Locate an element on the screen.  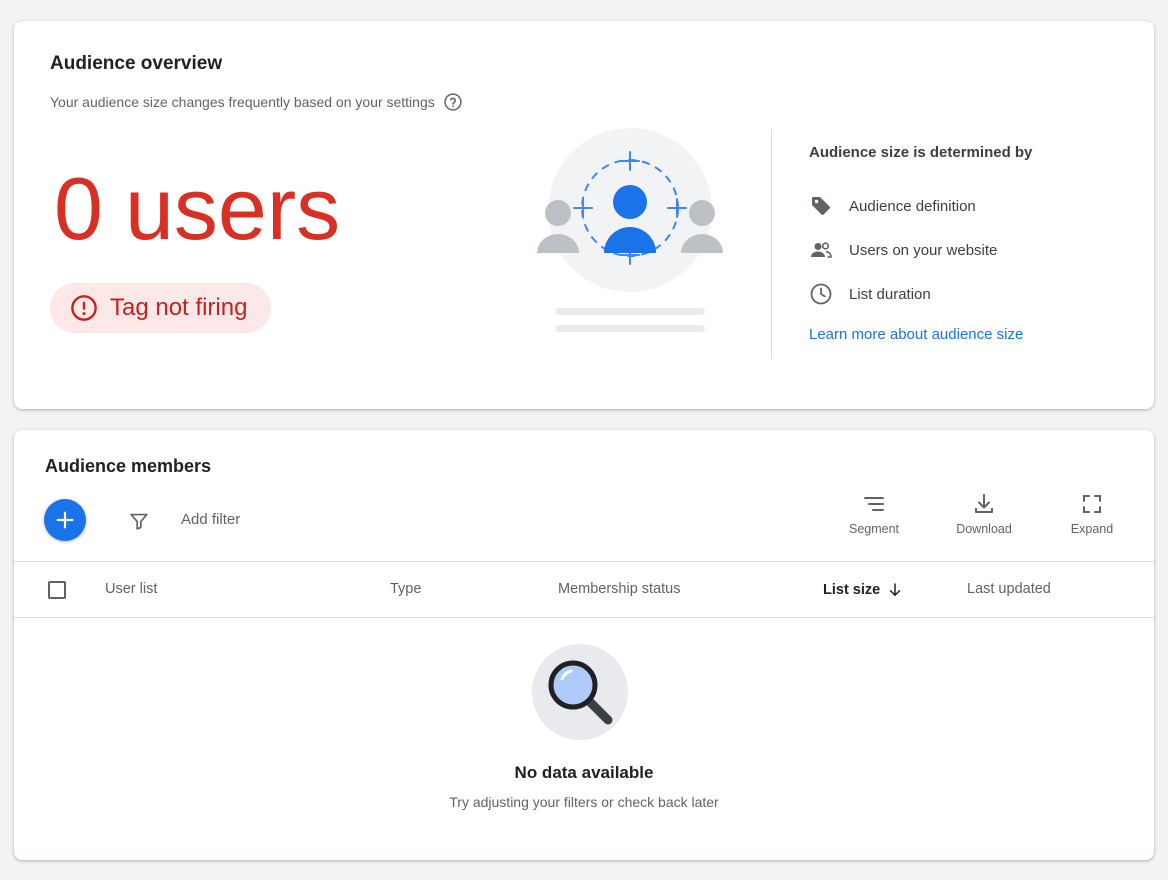
add-filter-button: Add filter is located at coordinates (210, 519).